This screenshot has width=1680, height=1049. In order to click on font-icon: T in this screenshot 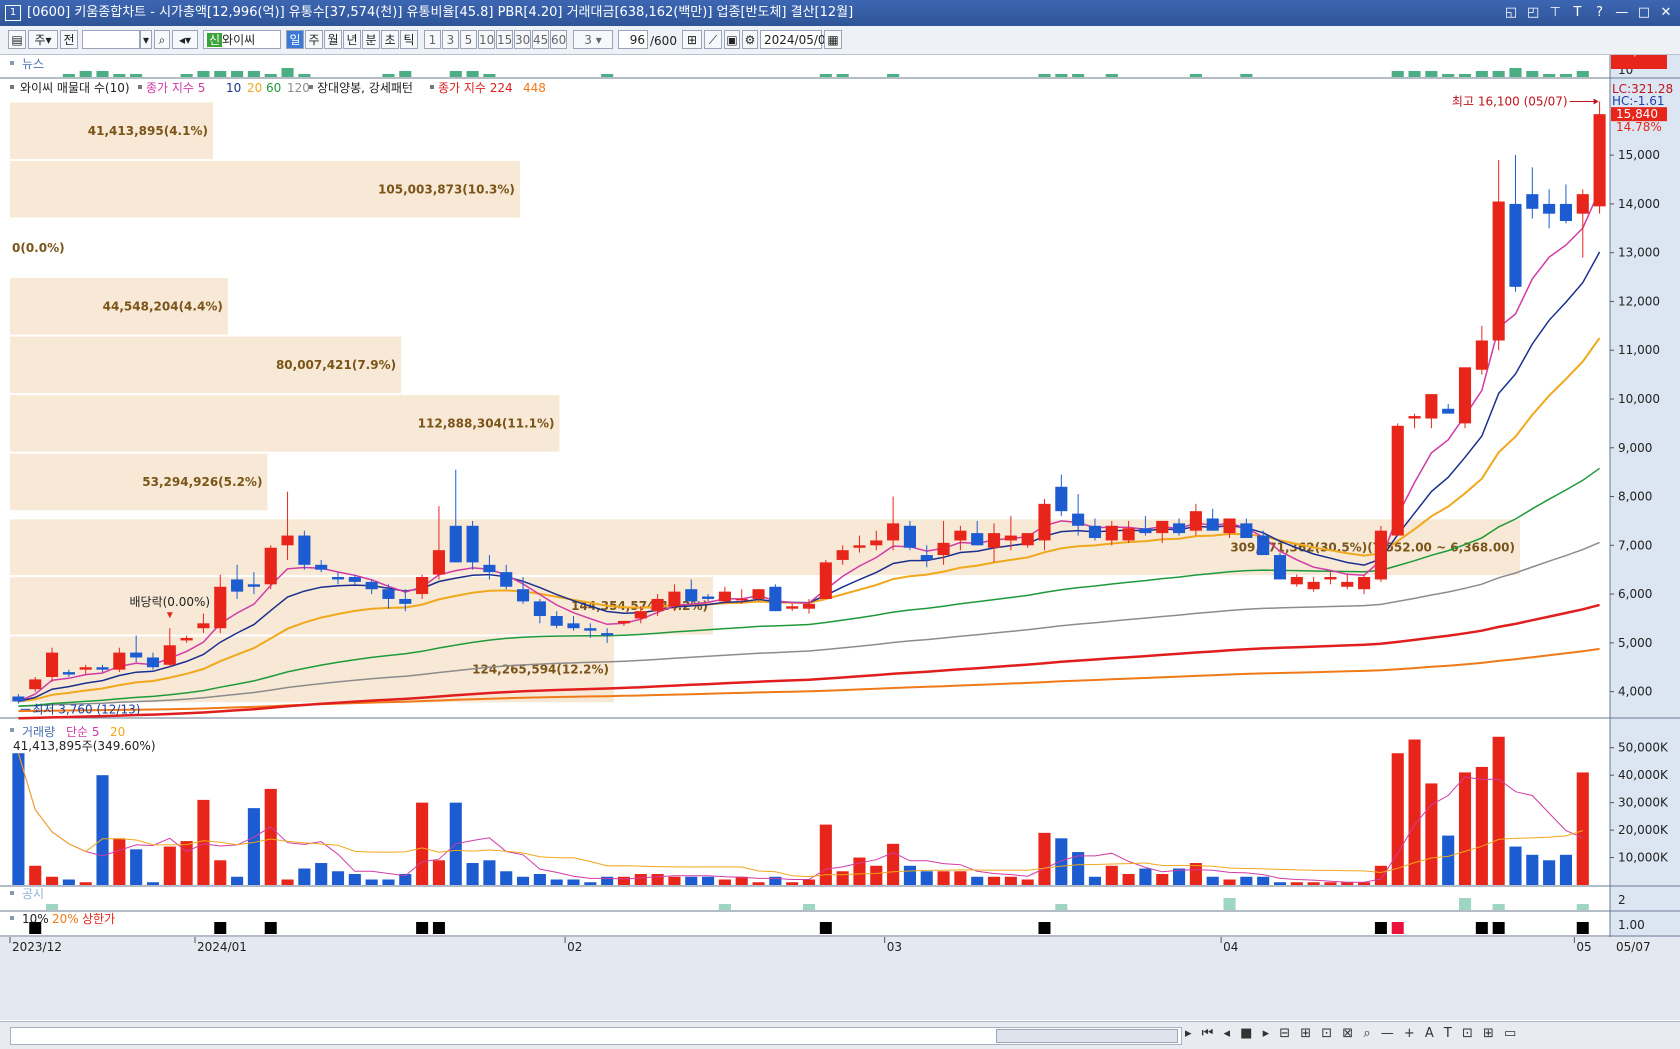, I will do `click(1577, 13)`.